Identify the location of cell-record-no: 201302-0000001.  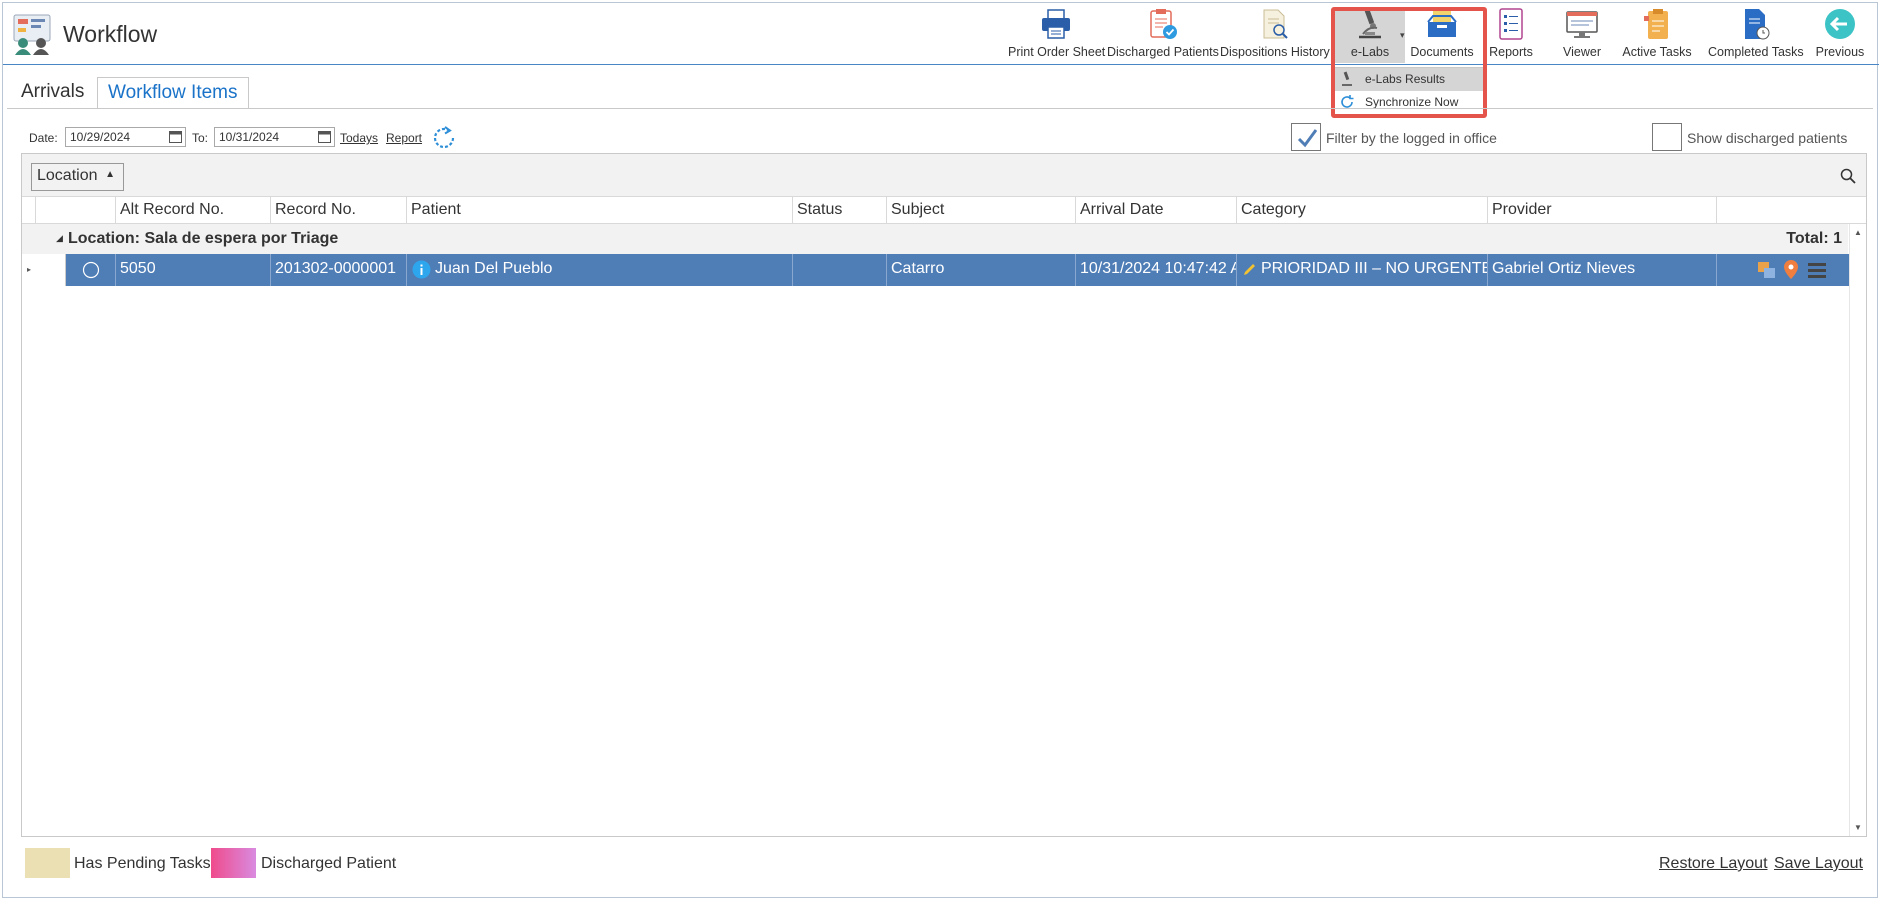
(339, 270).